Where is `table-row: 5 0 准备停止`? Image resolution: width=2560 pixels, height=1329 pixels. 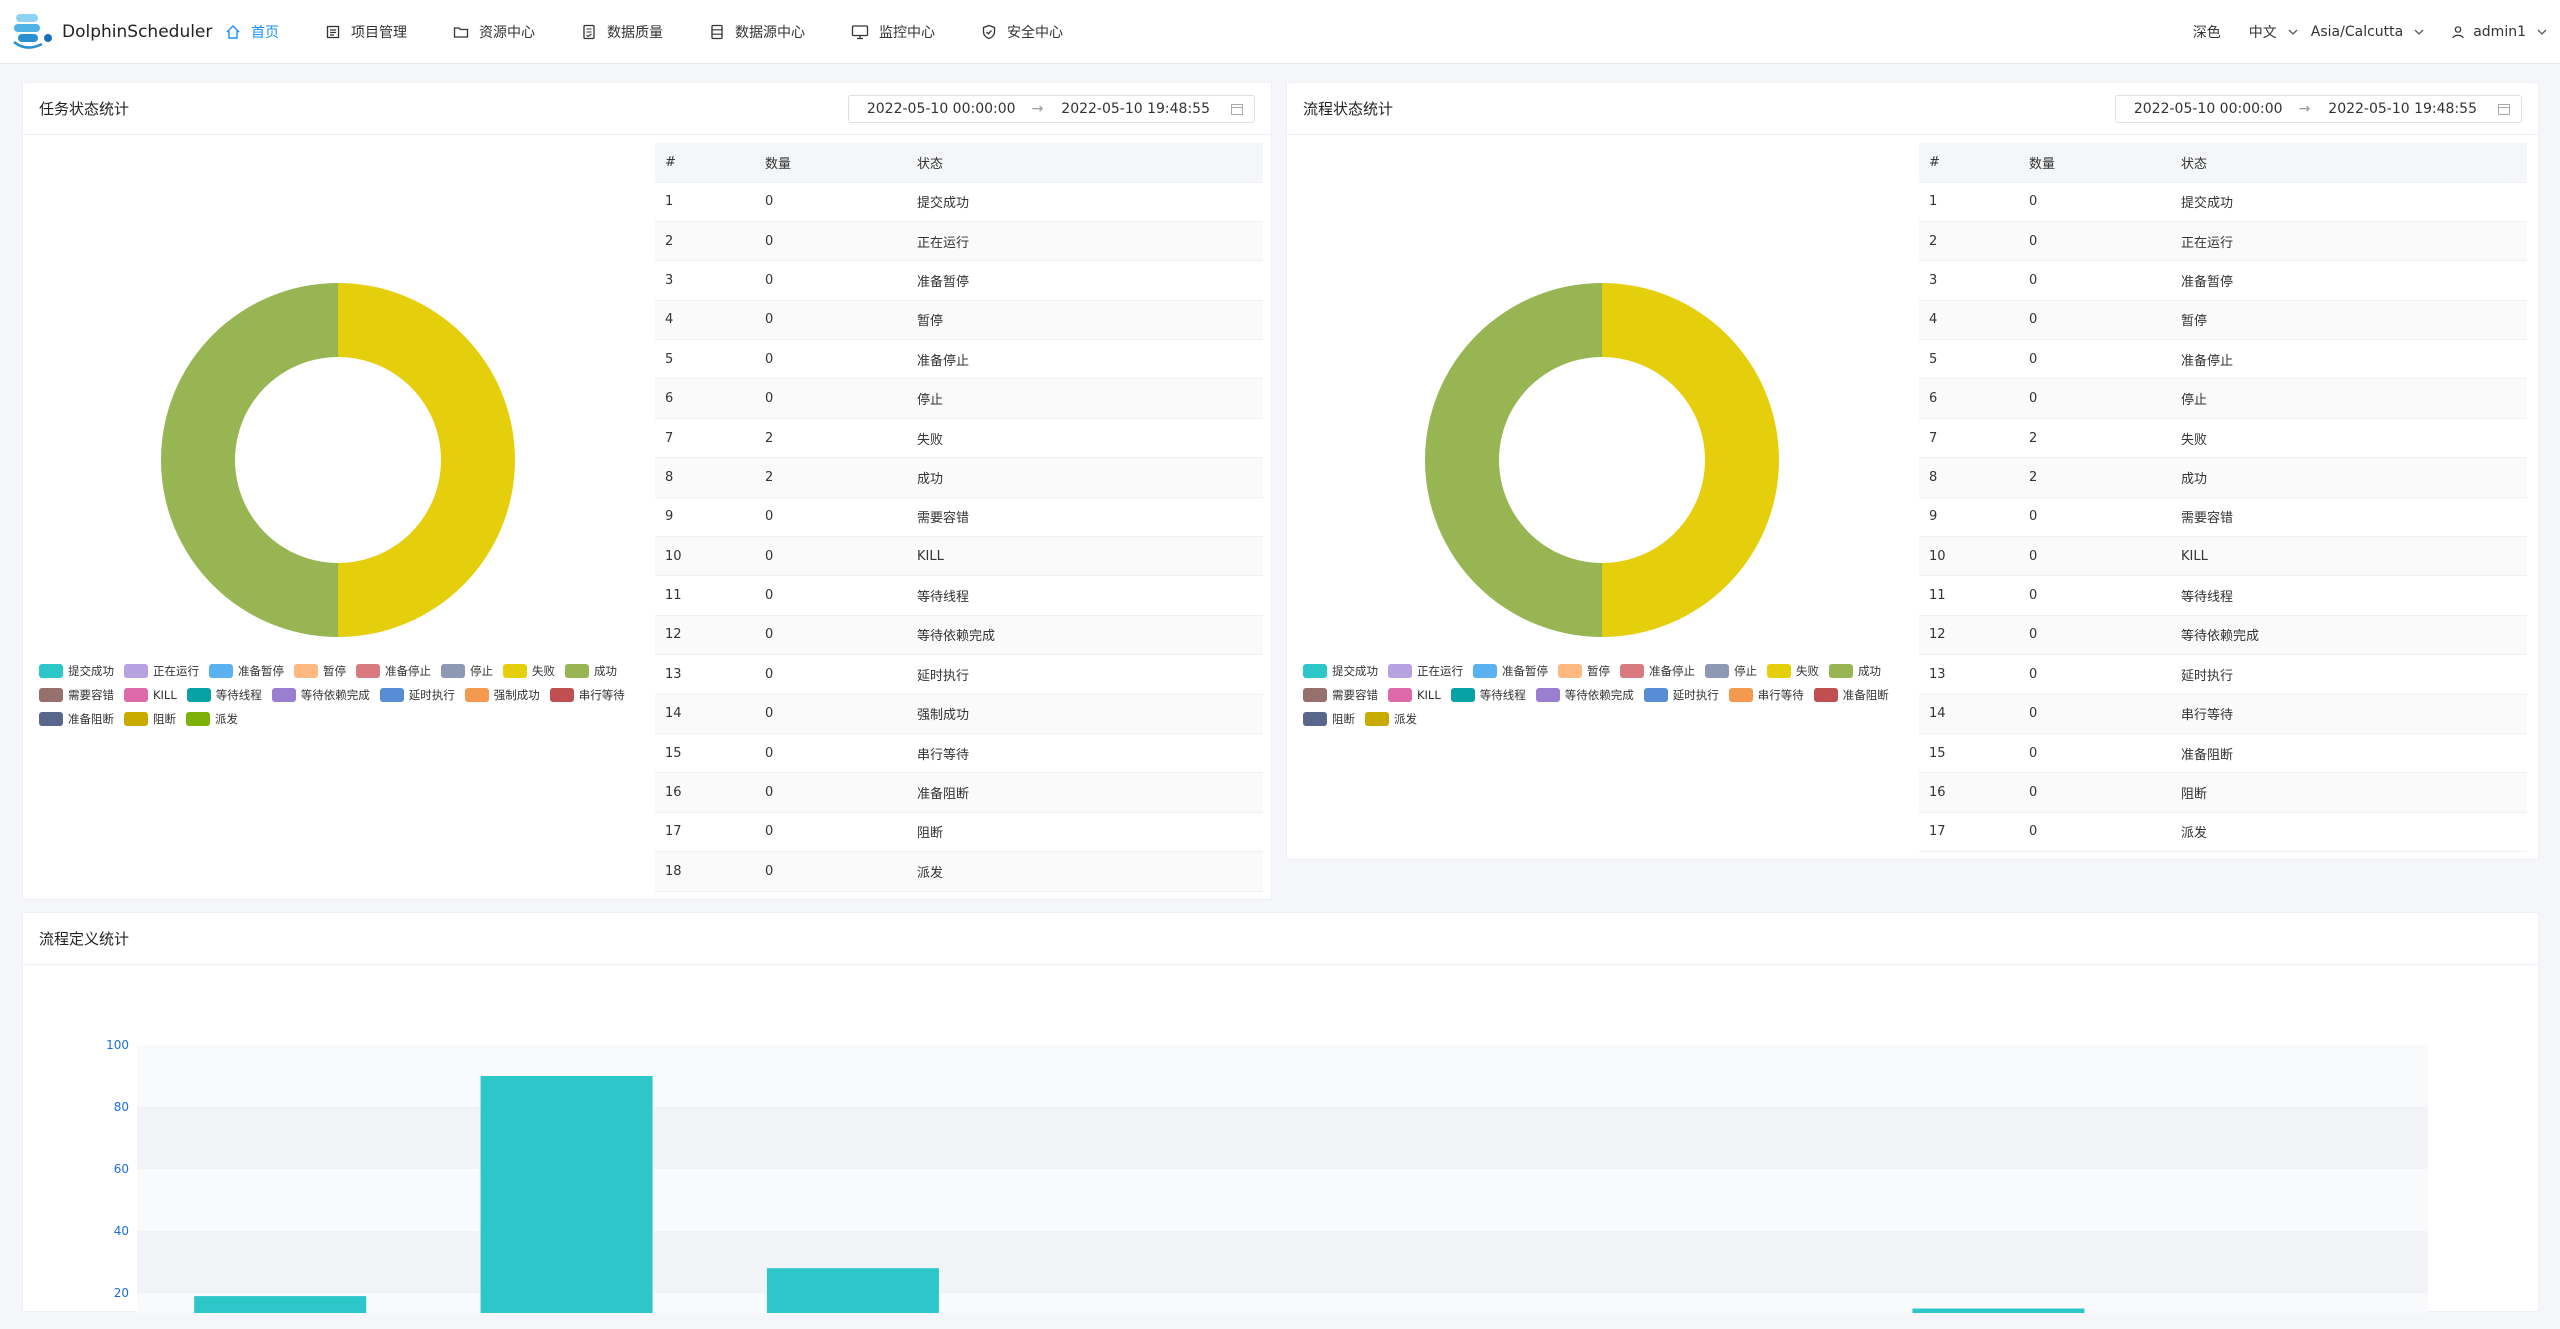
table-row: 5 0 准备停止 is located at coordinates (2223, 359).